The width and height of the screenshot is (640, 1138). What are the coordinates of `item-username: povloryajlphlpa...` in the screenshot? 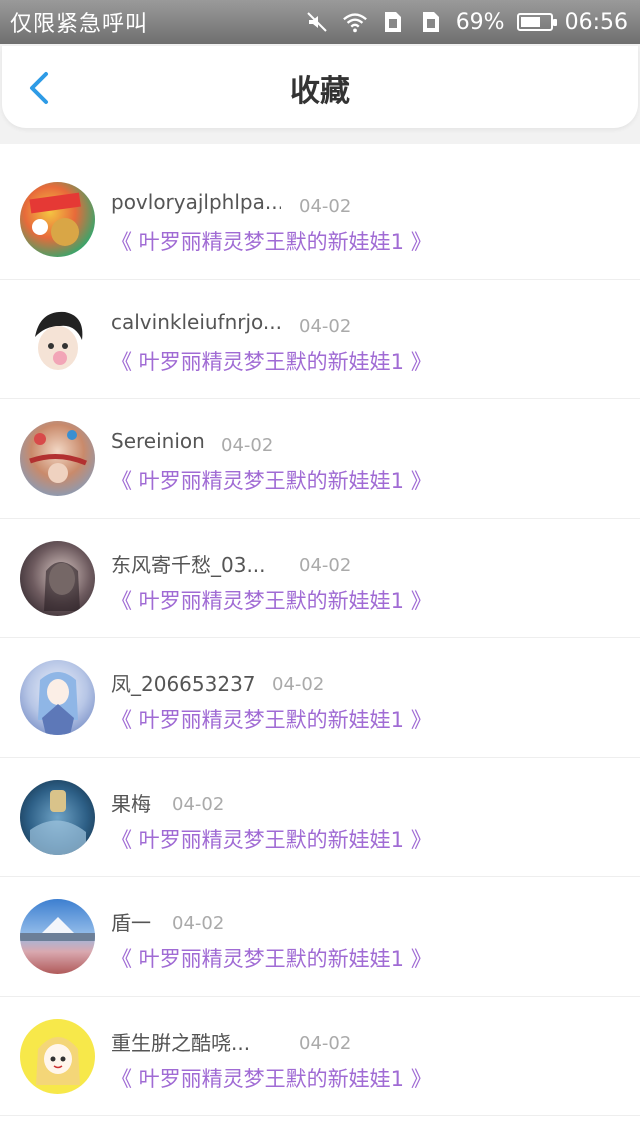 It's located at (196, 202).